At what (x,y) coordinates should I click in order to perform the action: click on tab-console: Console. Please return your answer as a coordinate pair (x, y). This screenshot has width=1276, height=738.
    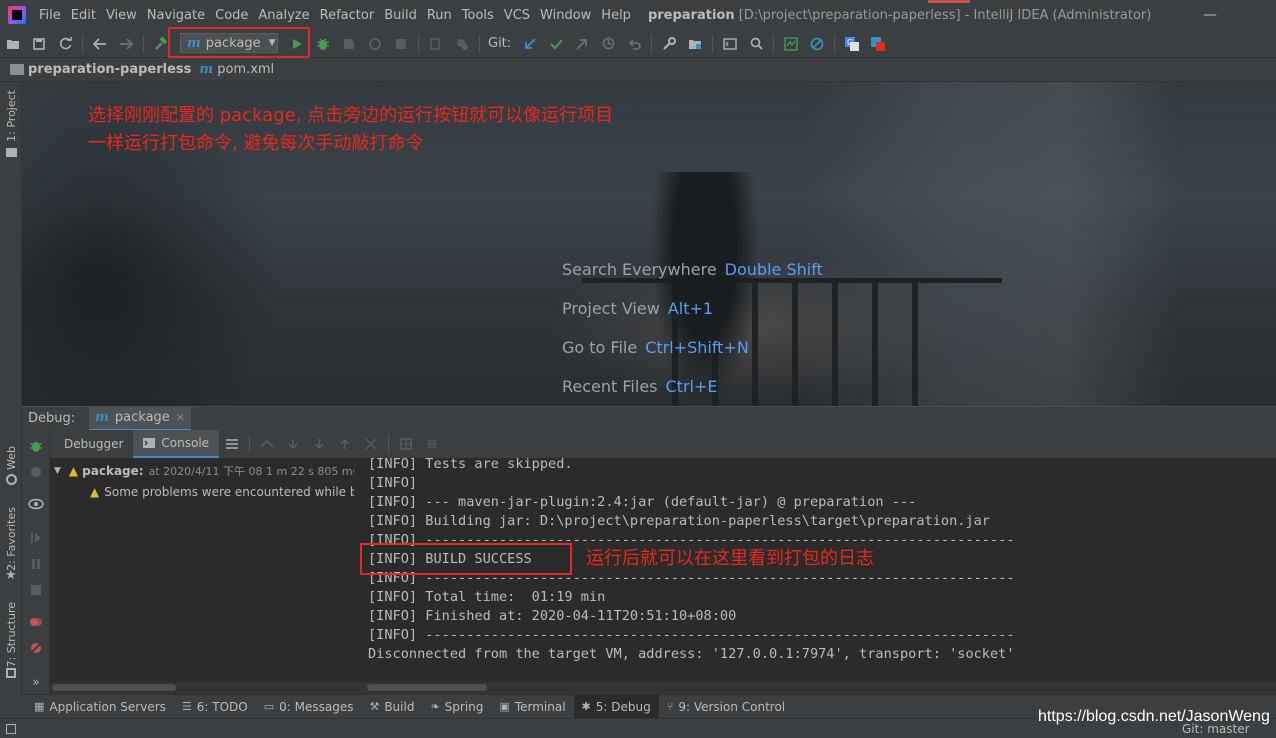
    Looking at the image, I should click on (176, 444).